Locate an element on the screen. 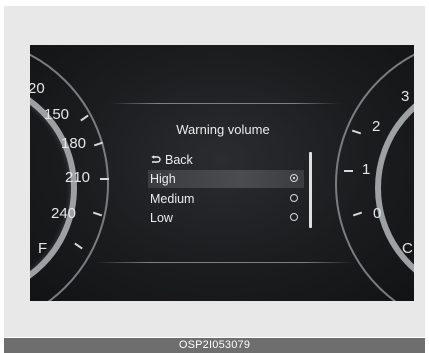 This screenshot has height=353, width=429. menu-scrollbar is located at coordinates (310, 190).